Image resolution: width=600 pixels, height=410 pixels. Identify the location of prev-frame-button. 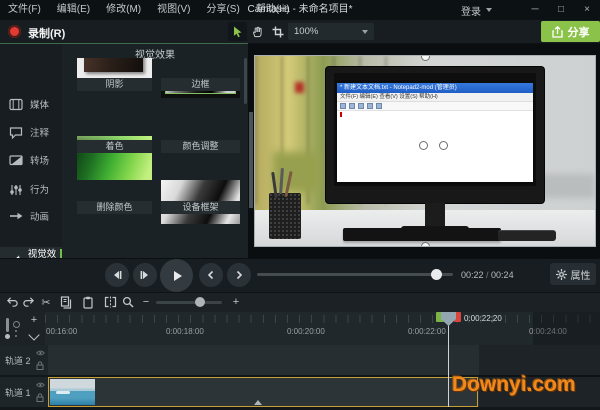
(117, 275).